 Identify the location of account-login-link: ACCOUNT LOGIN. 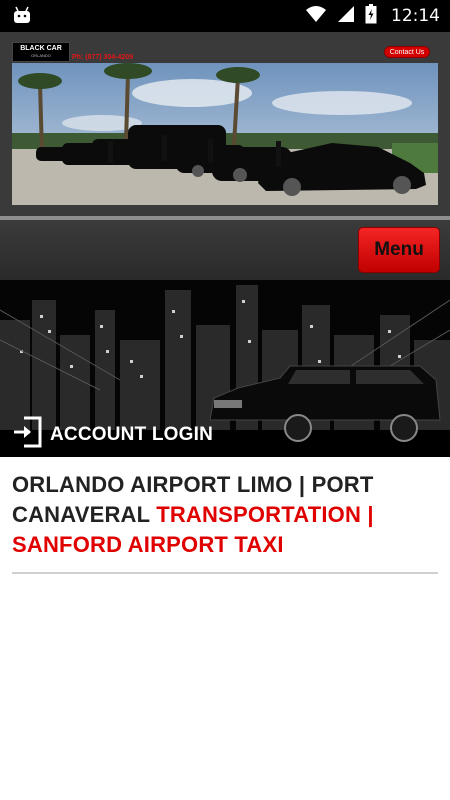
(112, 434).